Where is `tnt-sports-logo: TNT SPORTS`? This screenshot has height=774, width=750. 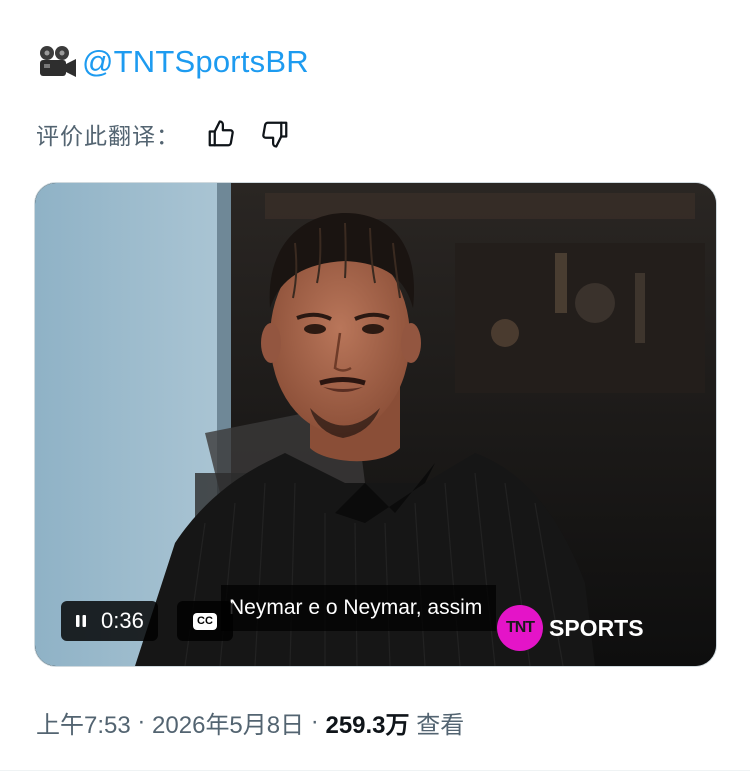 tnt-sports-logo: TNT SPORTS is located at coordinates (570, 628).